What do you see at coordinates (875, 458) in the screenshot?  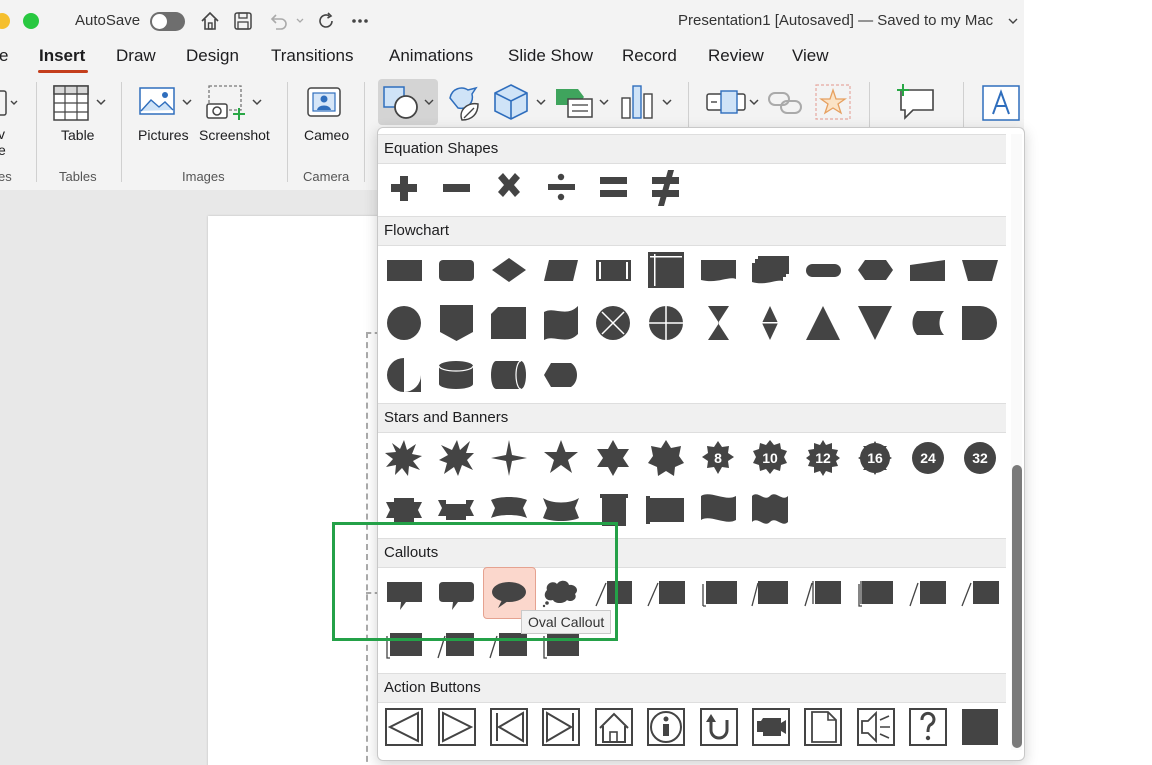 I see `star-label: 16` at bounding box center [875, 458].